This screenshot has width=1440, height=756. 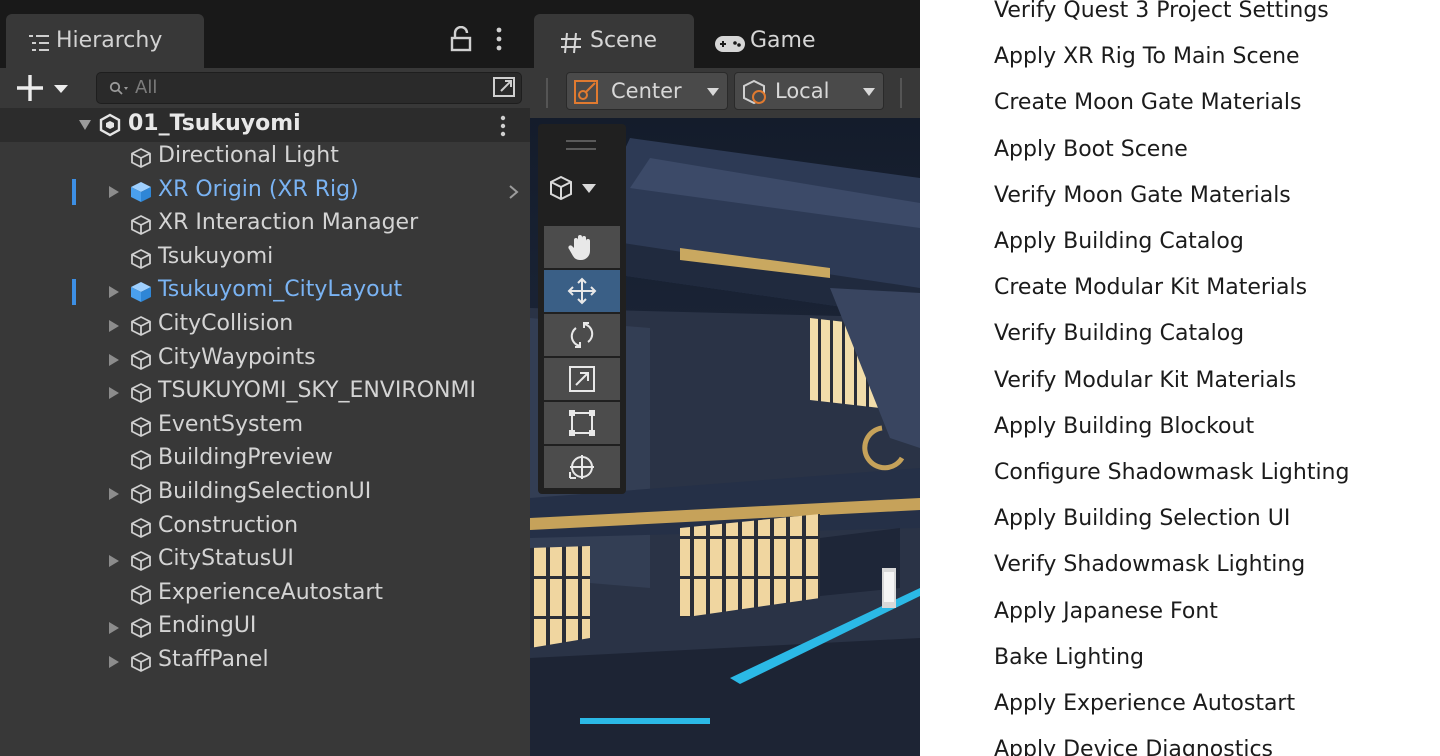 What do you see at coordinates (582, 379) in the screenshot?
I see `scale-tool-button` at bounding box center [582, 379].